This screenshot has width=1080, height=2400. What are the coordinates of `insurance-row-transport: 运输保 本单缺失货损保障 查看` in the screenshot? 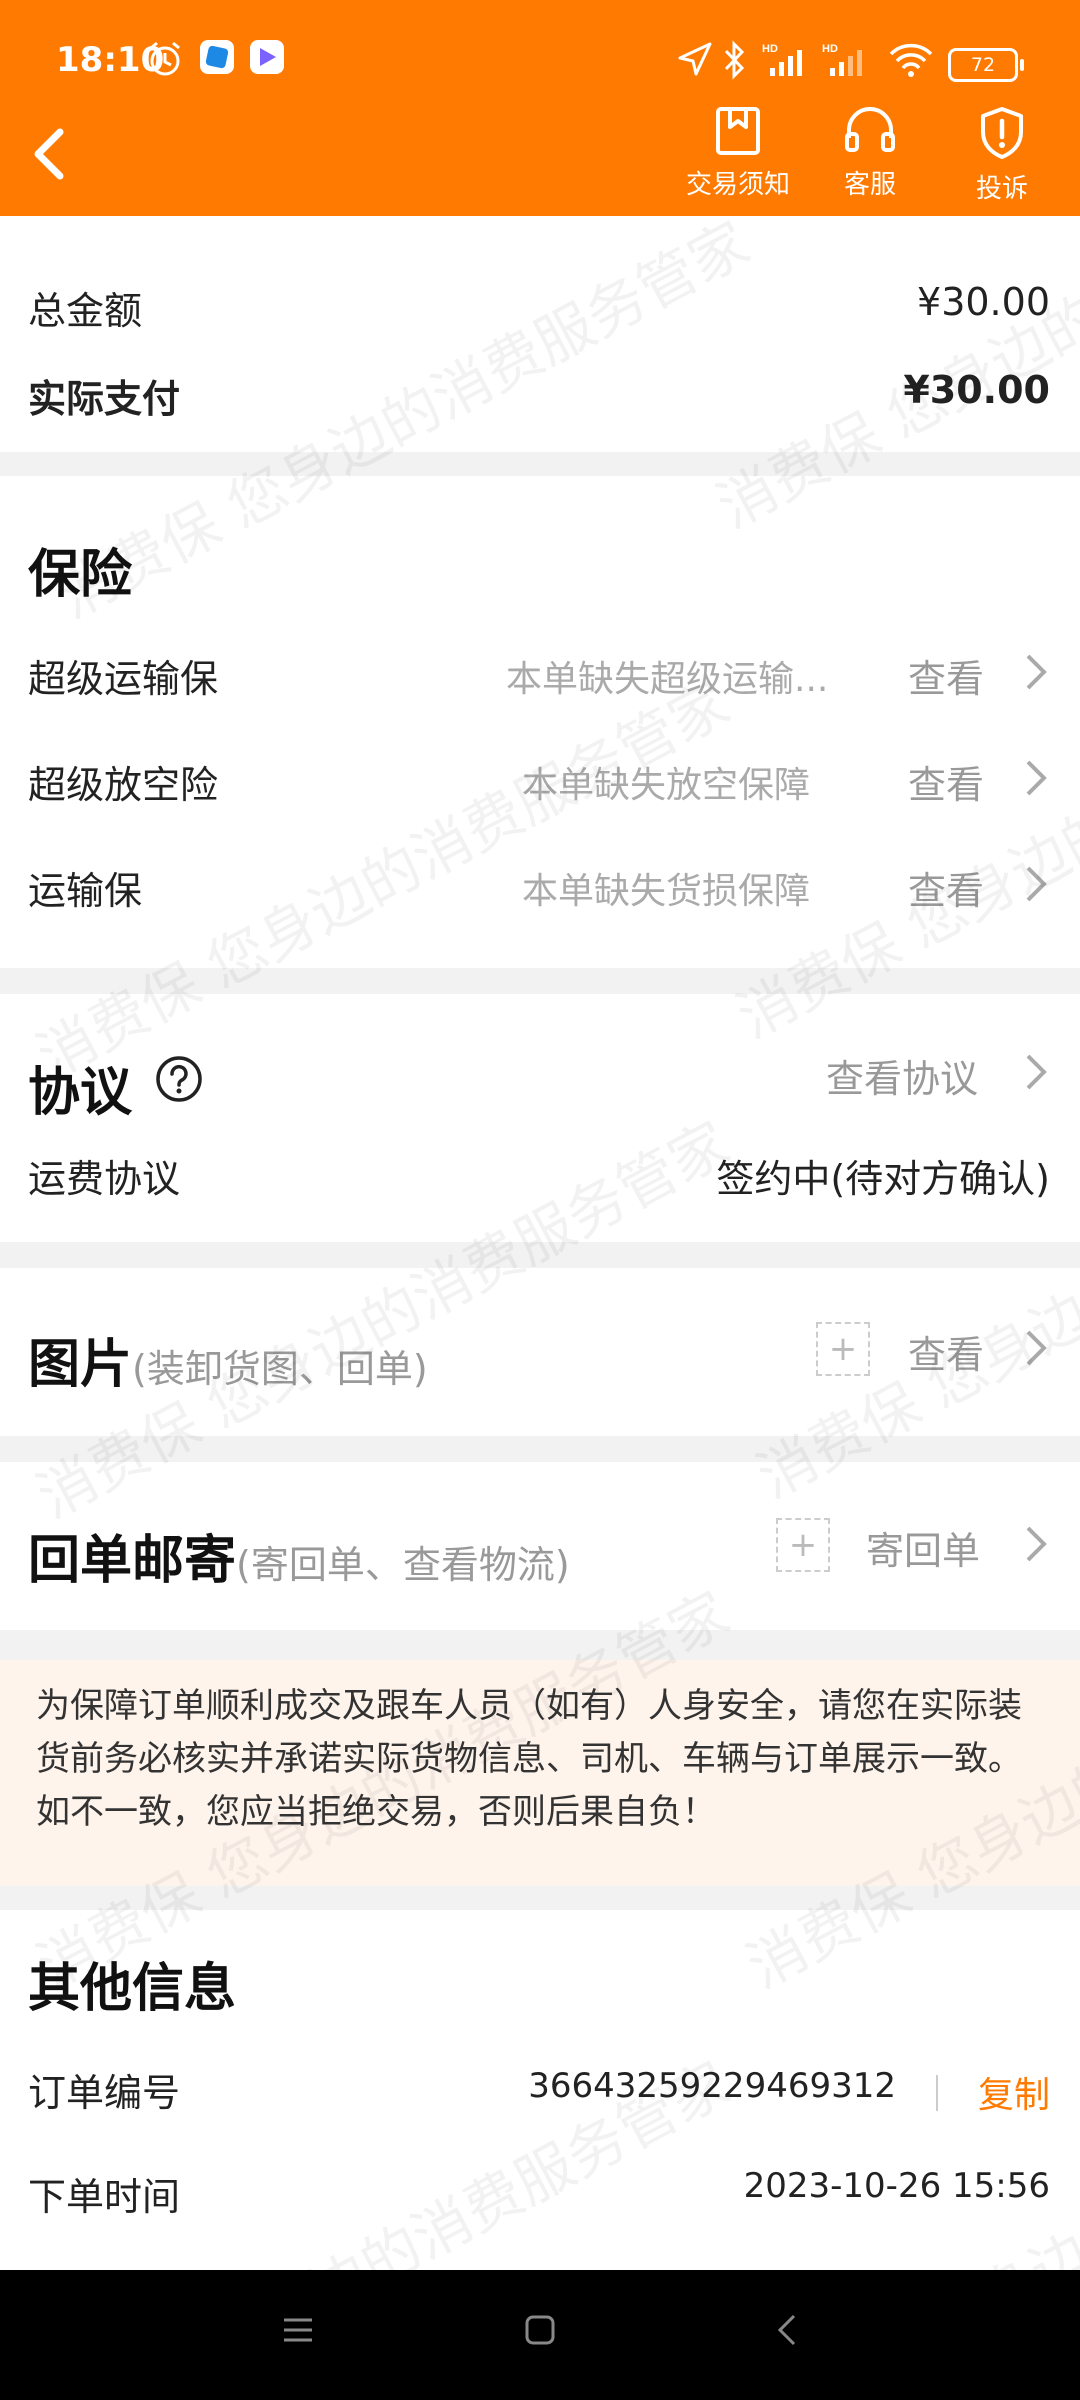 It's located at (540, 900).